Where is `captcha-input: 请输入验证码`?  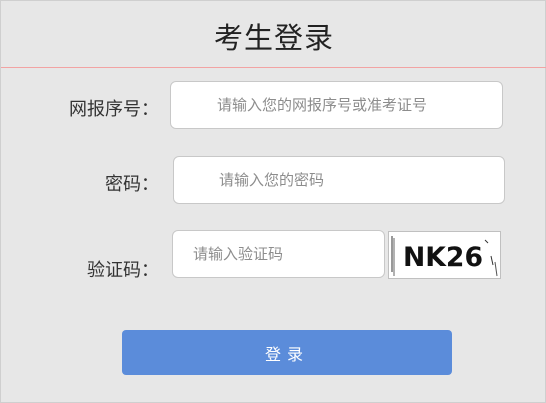 captcha-input: 请输入验证码 is located at coordinates (278, 254).